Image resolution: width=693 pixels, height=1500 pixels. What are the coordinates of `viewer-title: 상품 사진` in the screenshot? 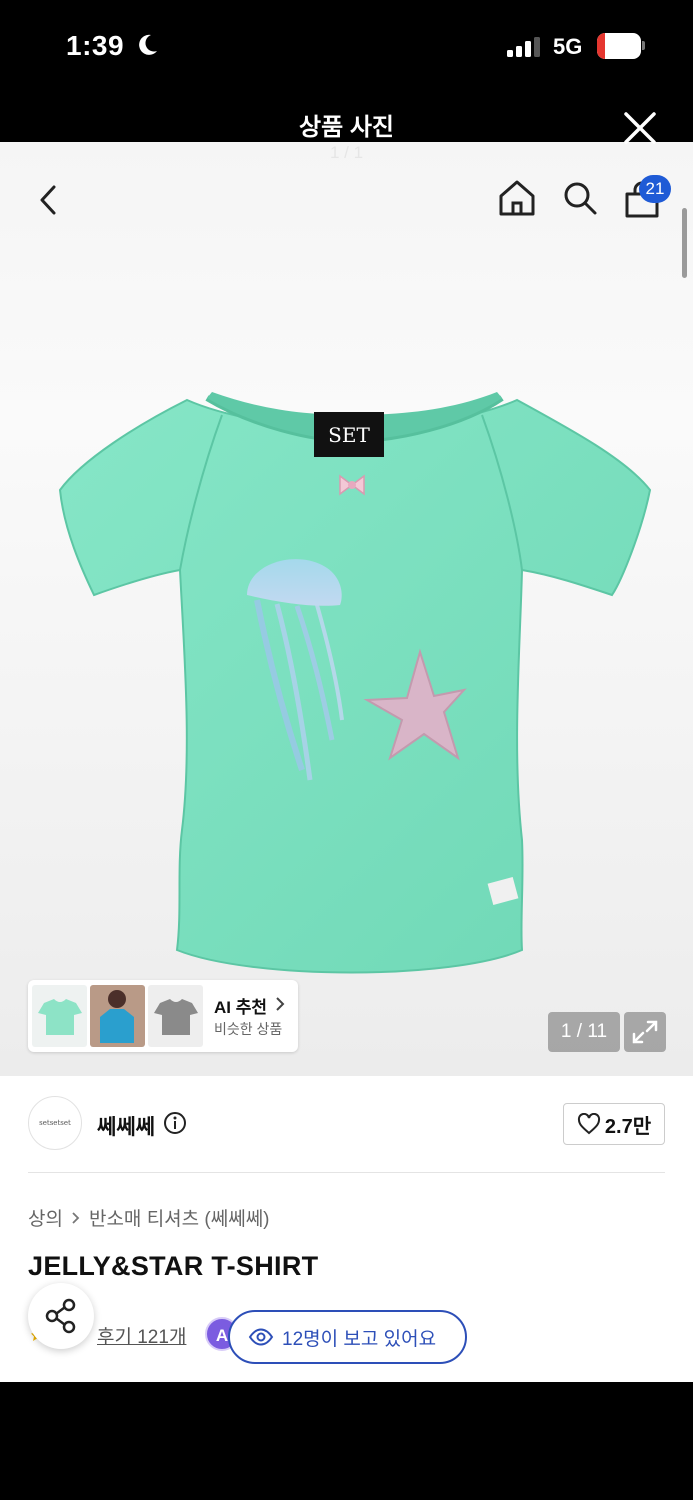 It's located at (346, 127).